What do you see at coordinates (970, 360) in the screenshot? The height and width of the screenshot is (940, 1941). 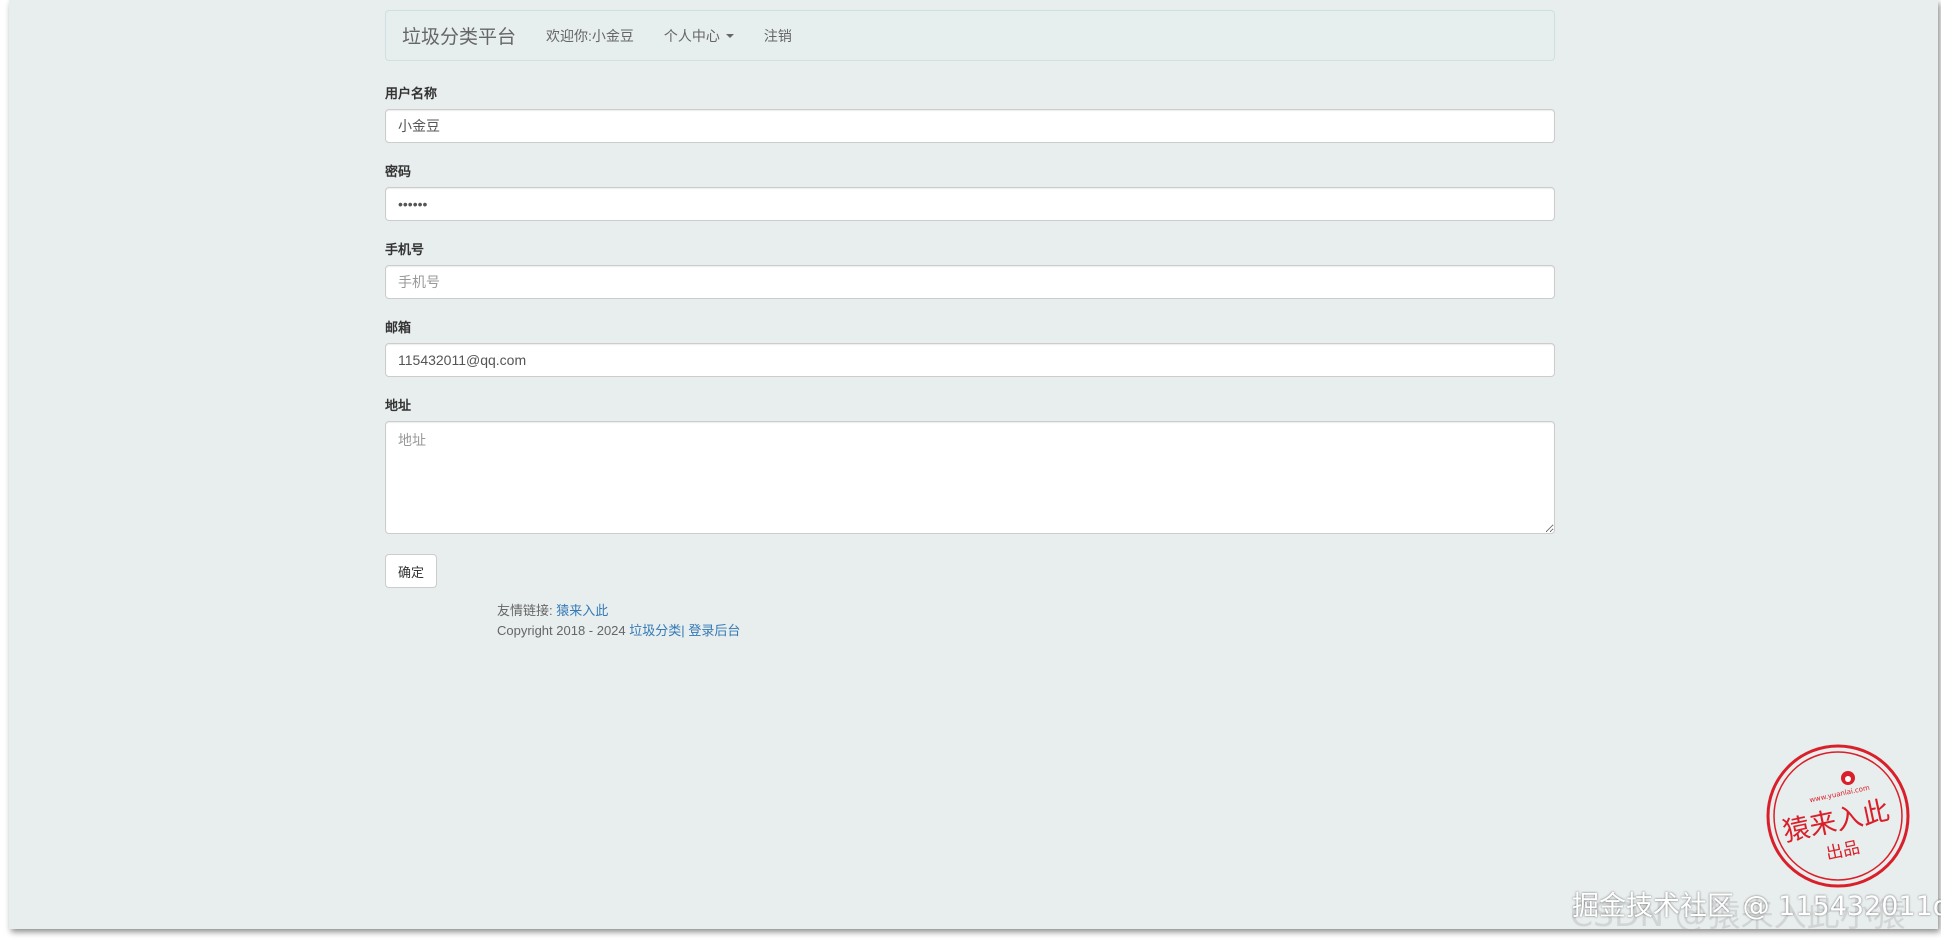 I see `email-input` at bounding box center [970, 360].